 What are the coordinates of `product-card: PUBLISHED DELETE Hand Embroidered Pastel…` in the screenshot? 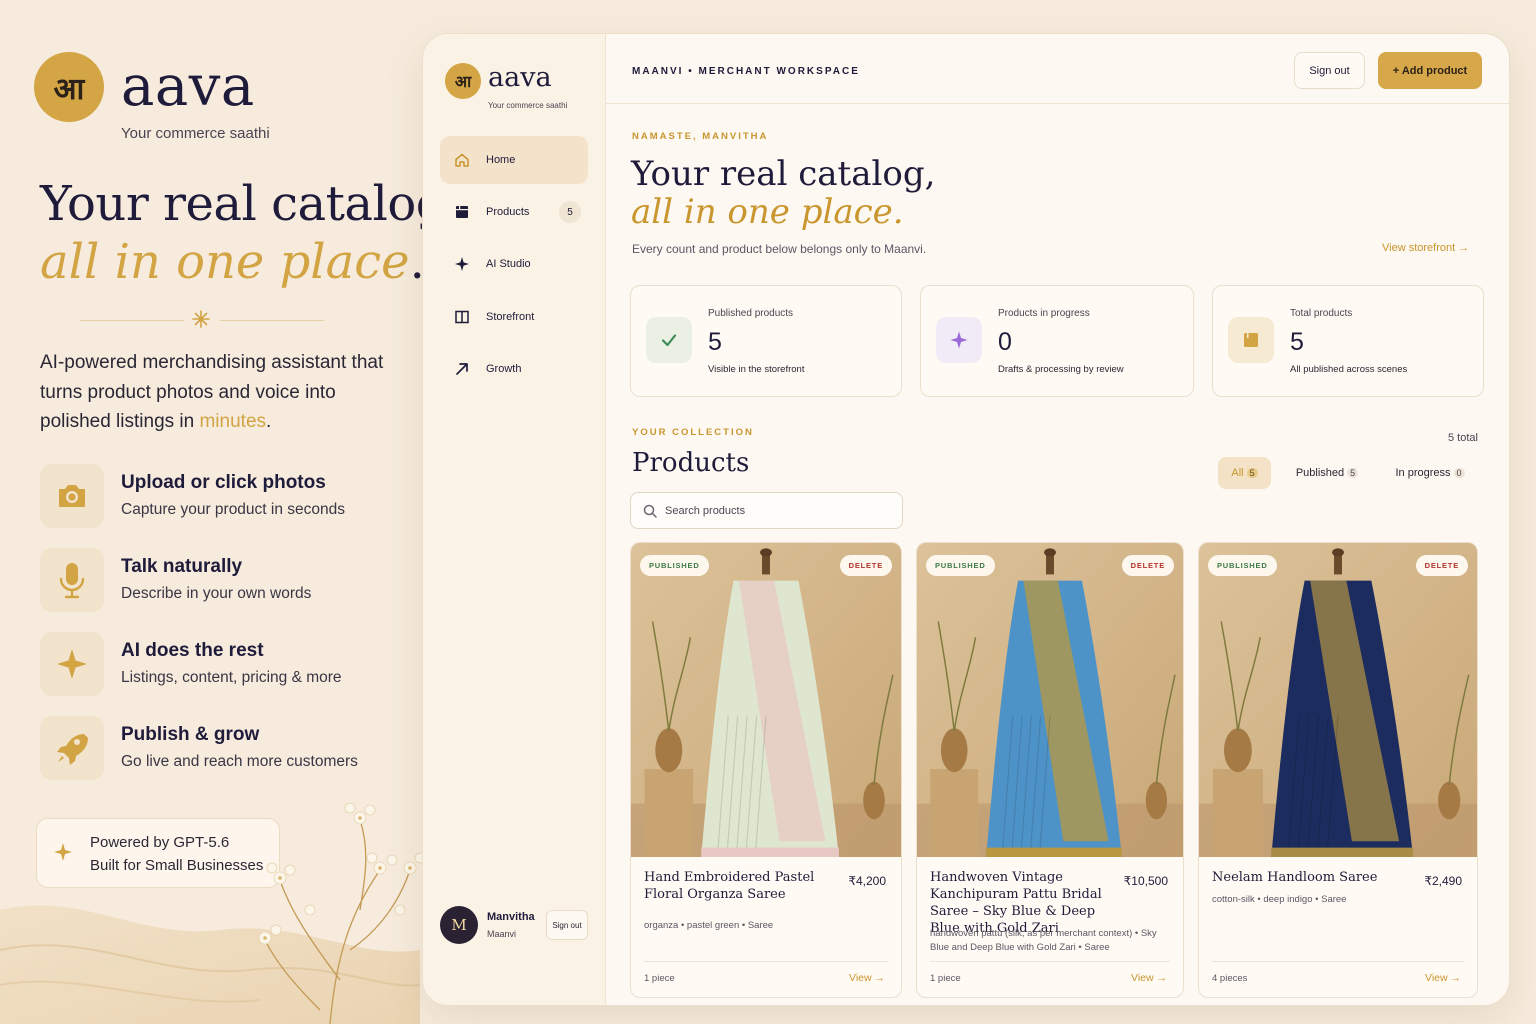 It's located at (766, 770).